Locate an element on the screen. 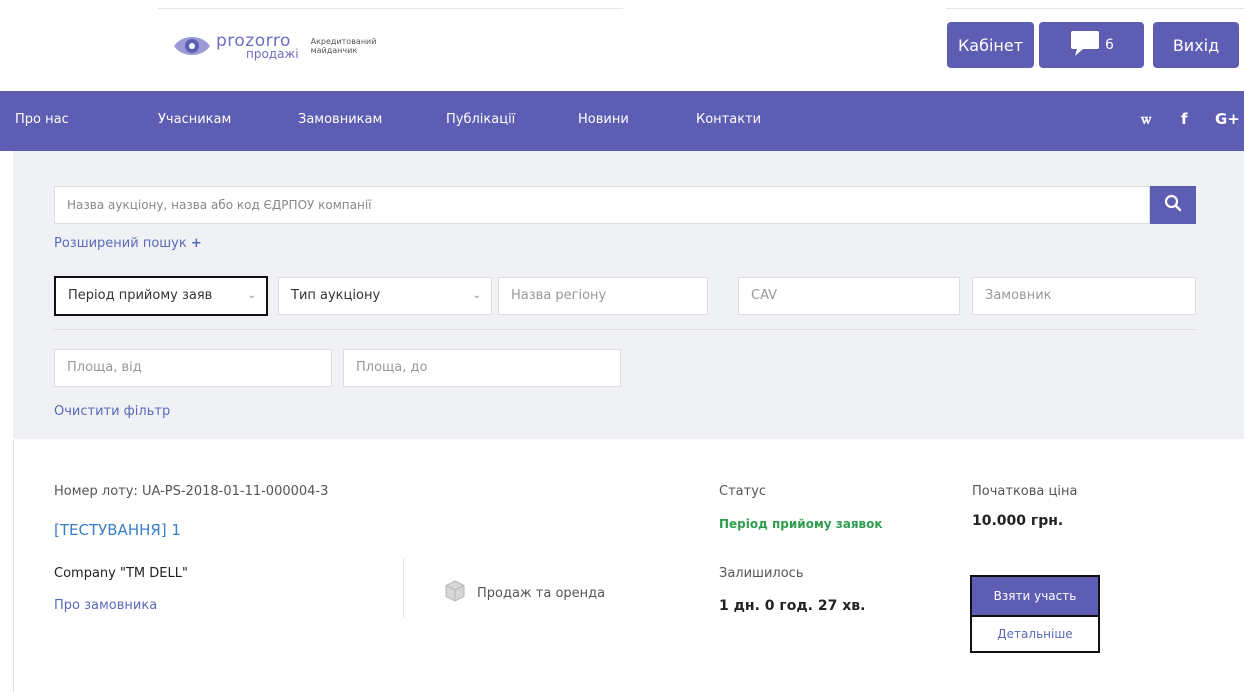  remaining-label: Залишилось is located at coordinates (761, 573).